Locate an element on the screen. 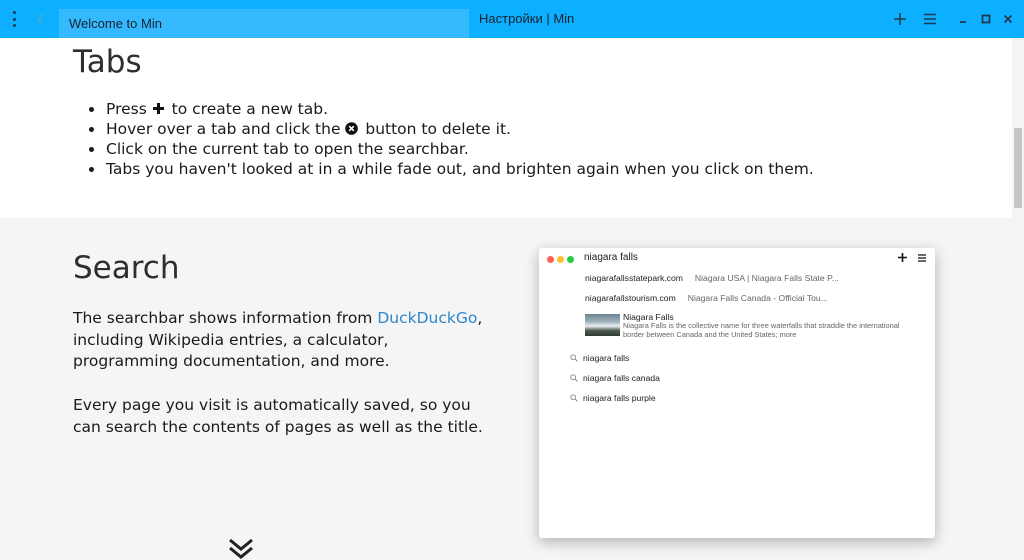 The width and height of the screenshot is (1024, 560). double-chevron-down-icon is located at coordinates (241, 548).